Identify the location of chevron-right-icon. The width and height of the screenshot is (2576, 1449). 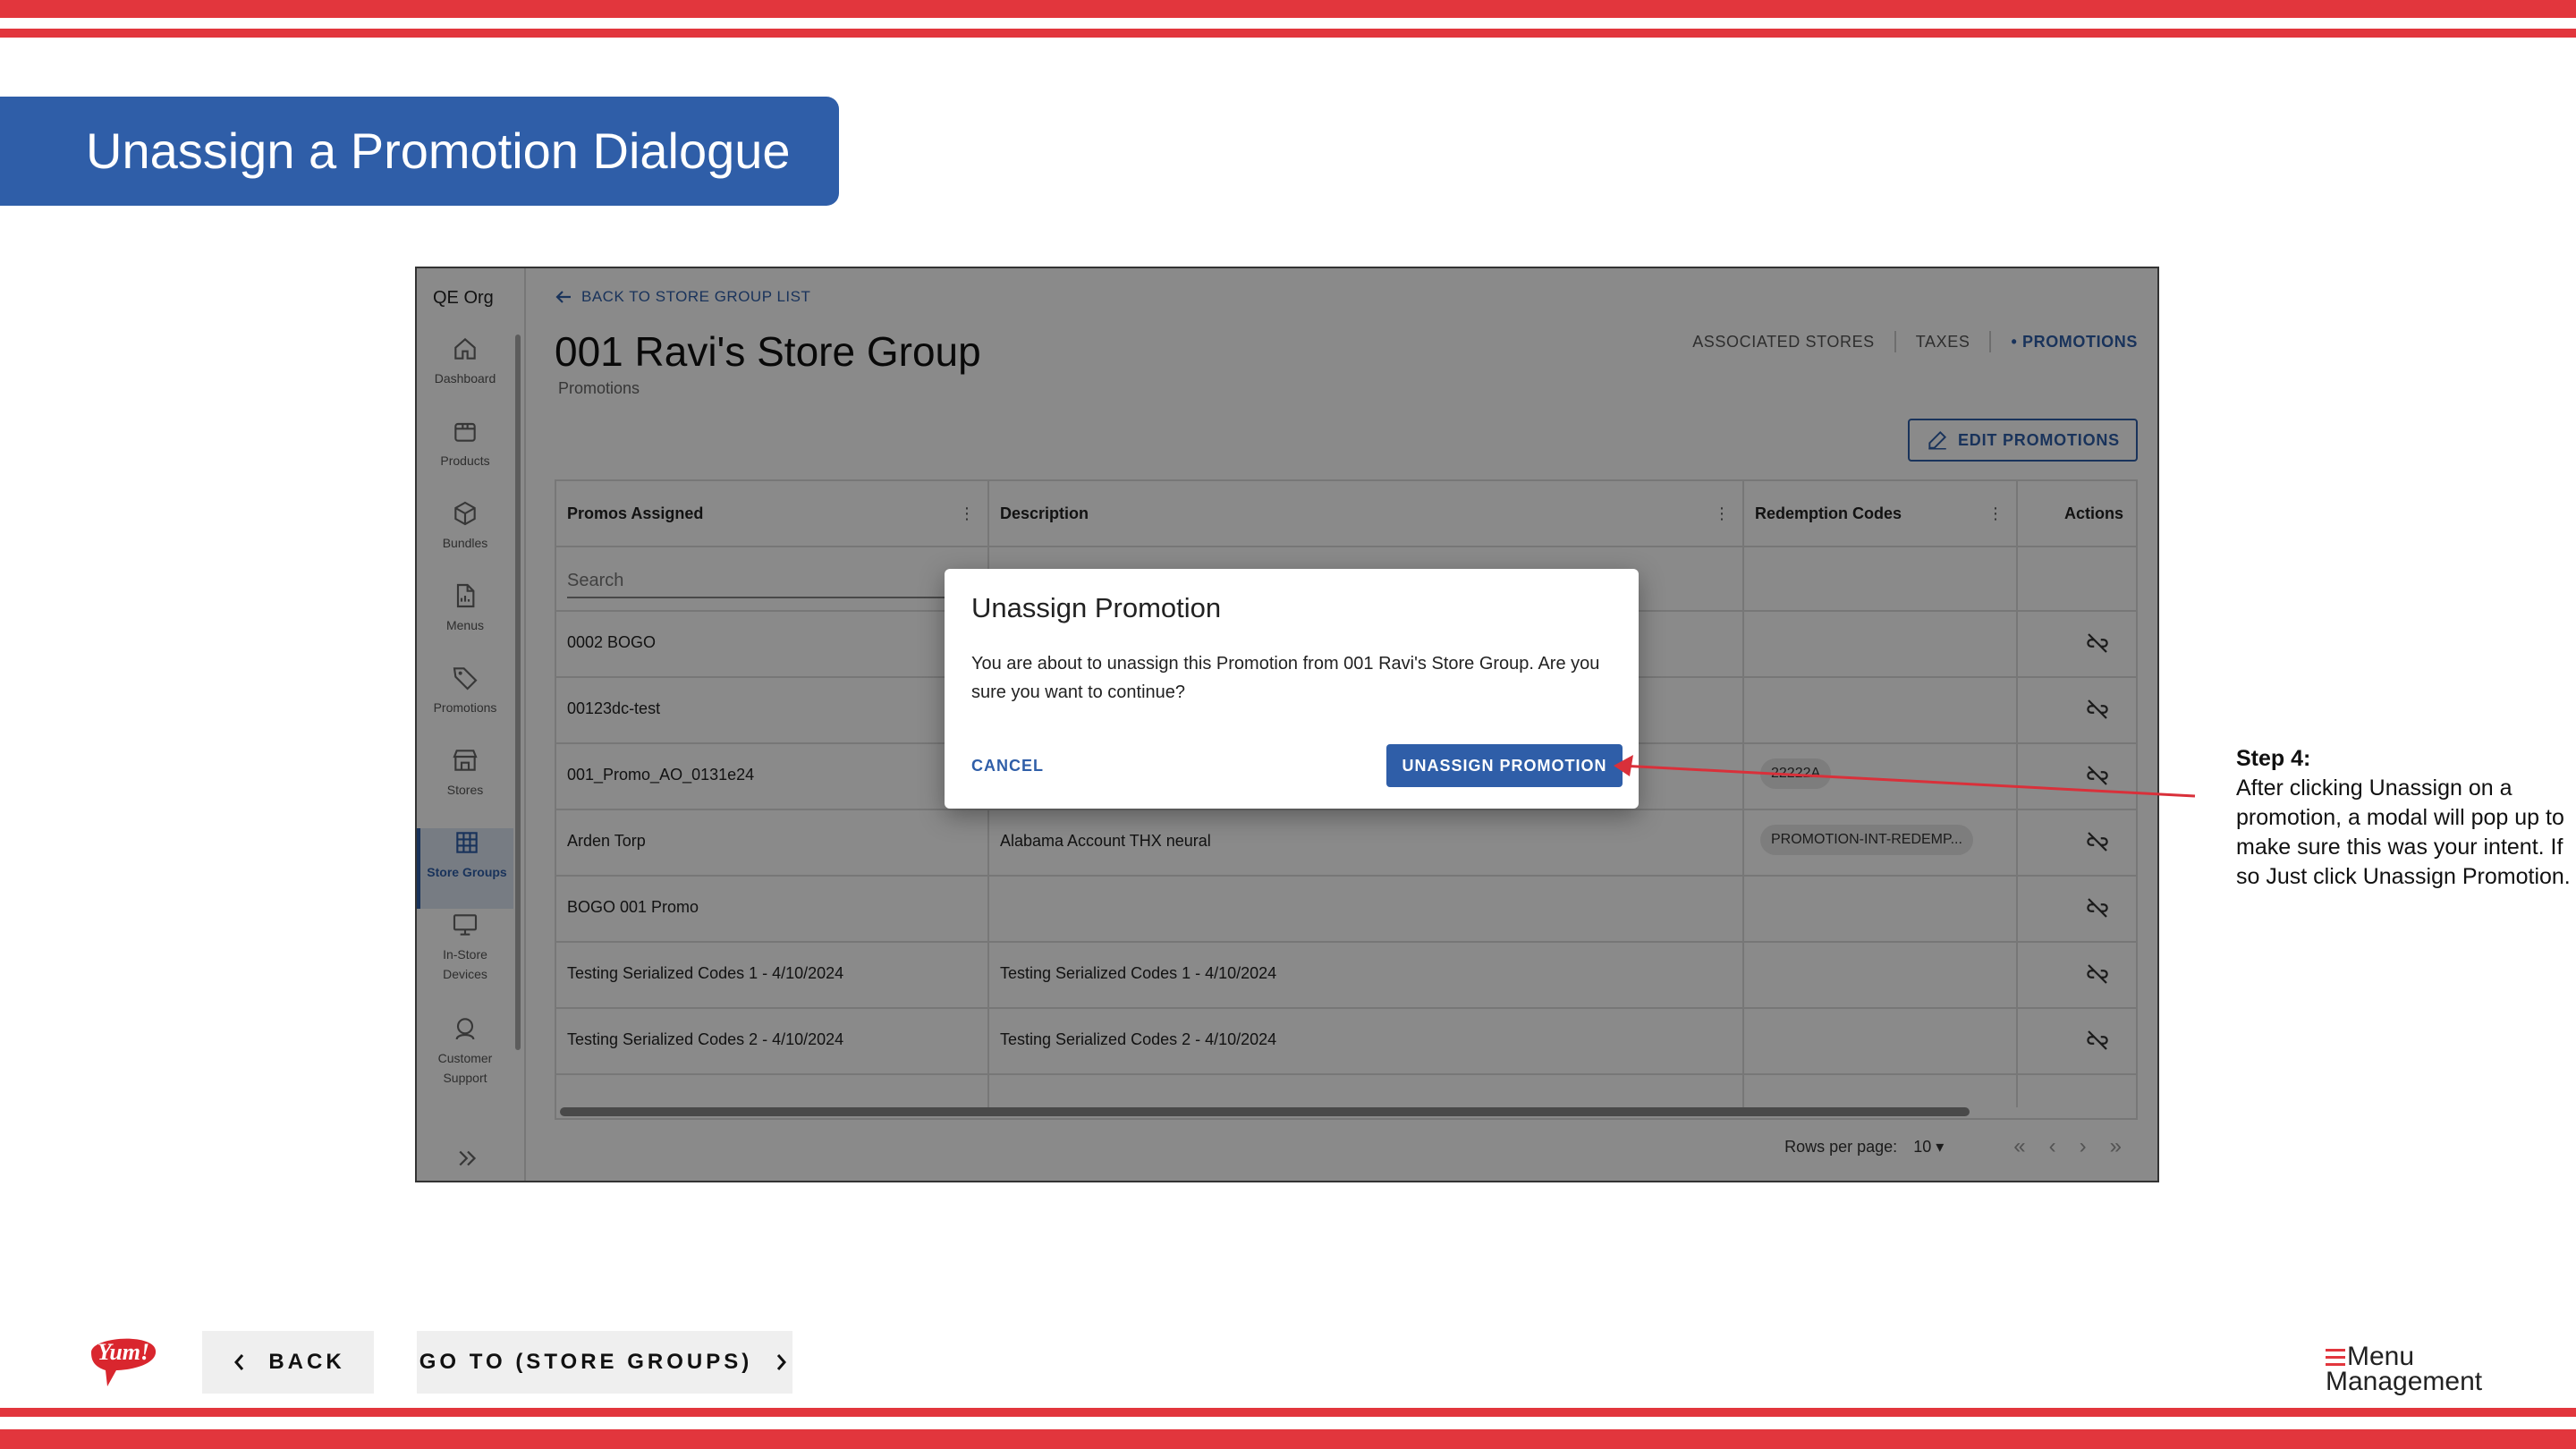
(782, 1362).